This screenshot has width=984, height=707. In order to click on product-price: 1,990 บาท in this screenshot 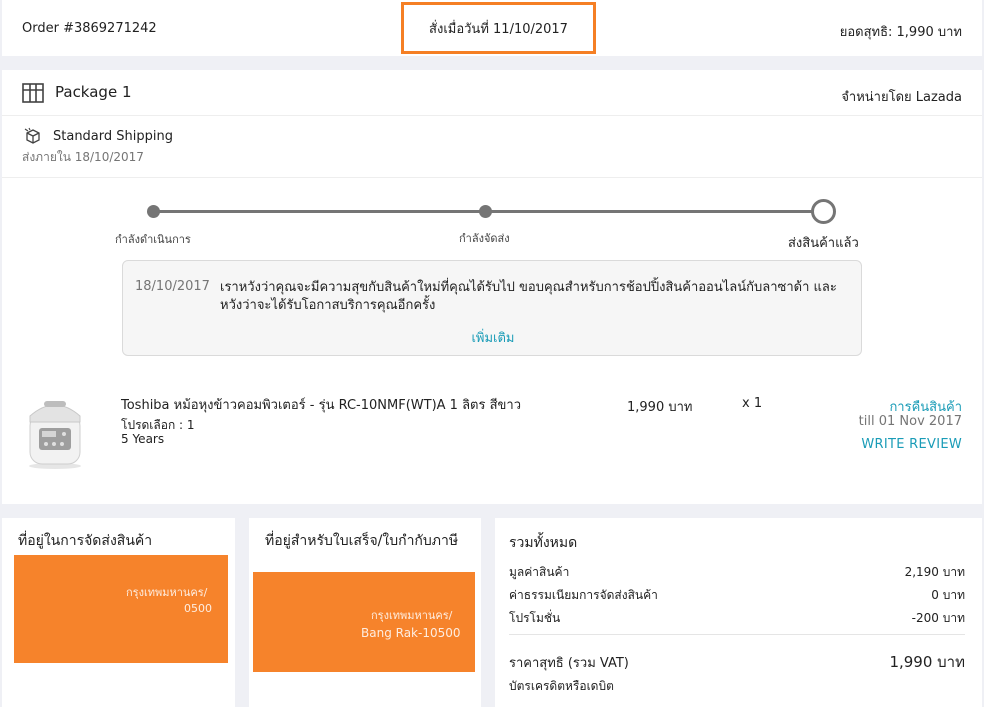, I will do `click(660, 407)`.